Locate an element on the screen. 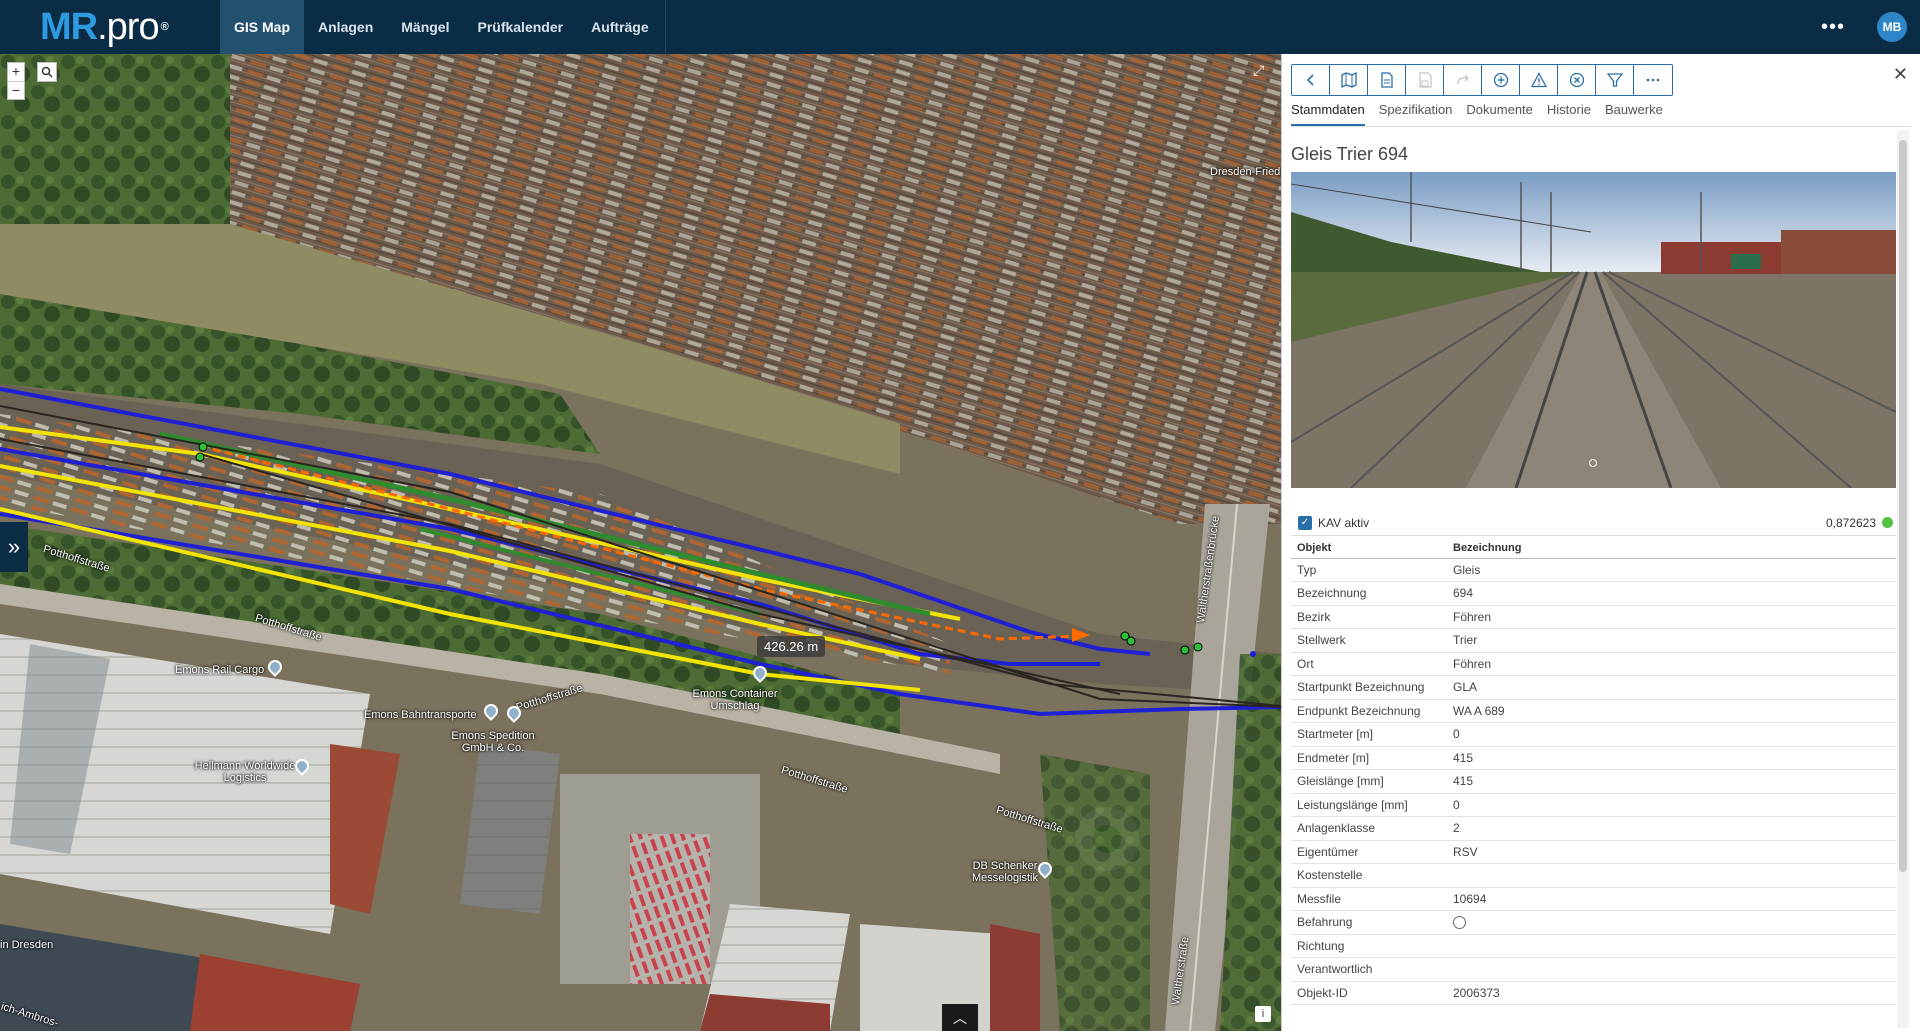 The image size is (1920, 1031). row-key: Objekt-ID is located at coordinates (1369, 993).